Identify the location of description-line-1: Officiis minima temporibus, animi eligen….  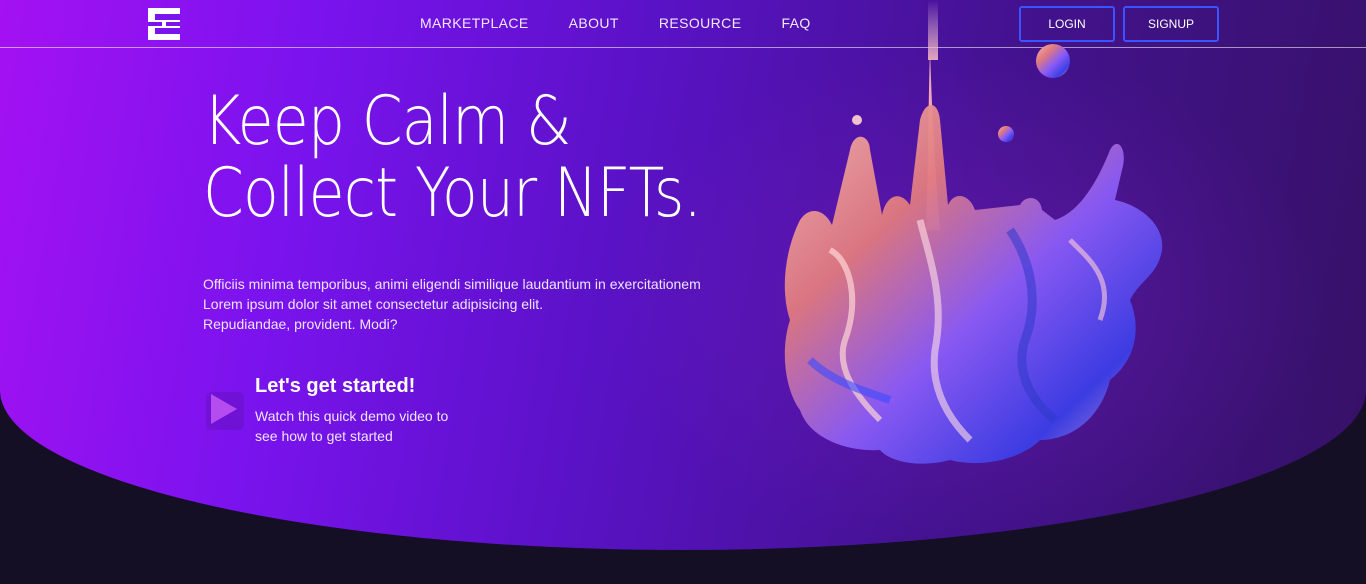
(452, 284).